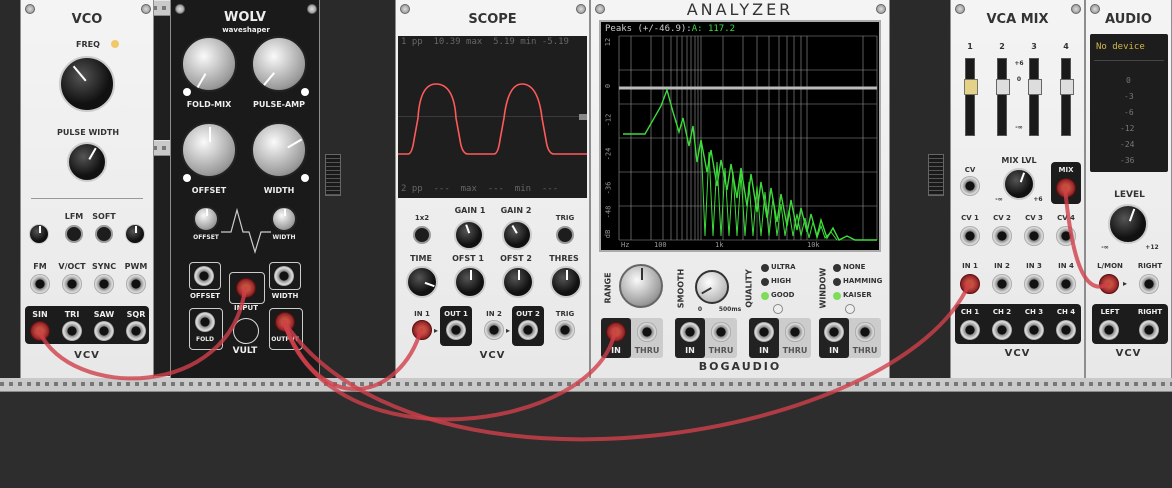  I want to click on level-knob, so click(1128, 224).